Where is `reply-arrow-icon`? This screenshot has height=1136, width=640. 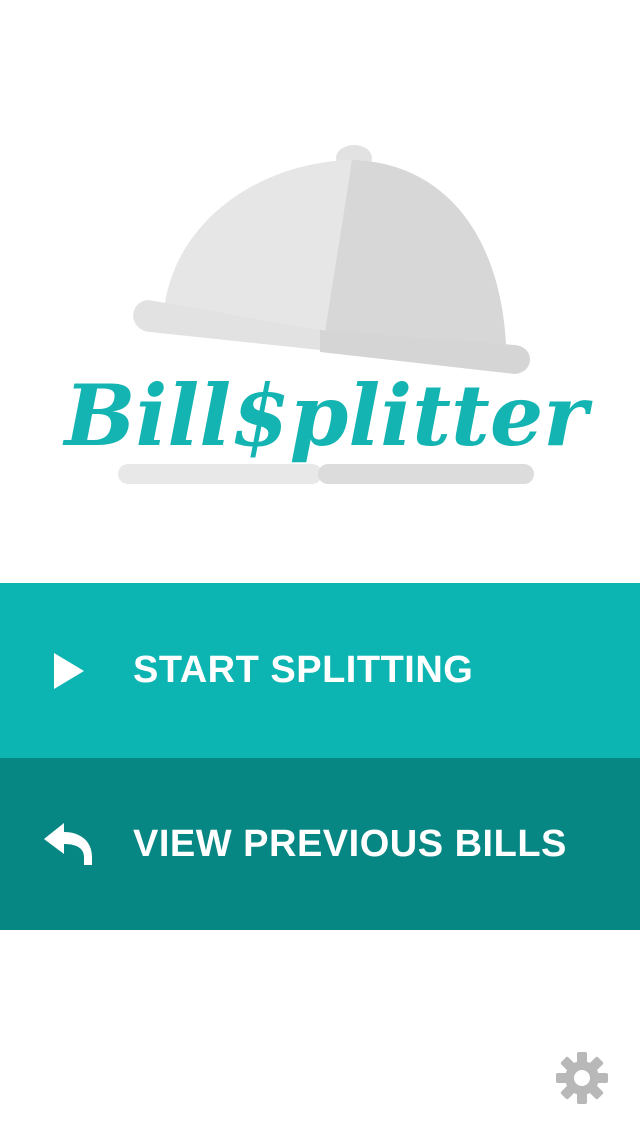
reply-arrow-icon is located at coordinates (68, 844).